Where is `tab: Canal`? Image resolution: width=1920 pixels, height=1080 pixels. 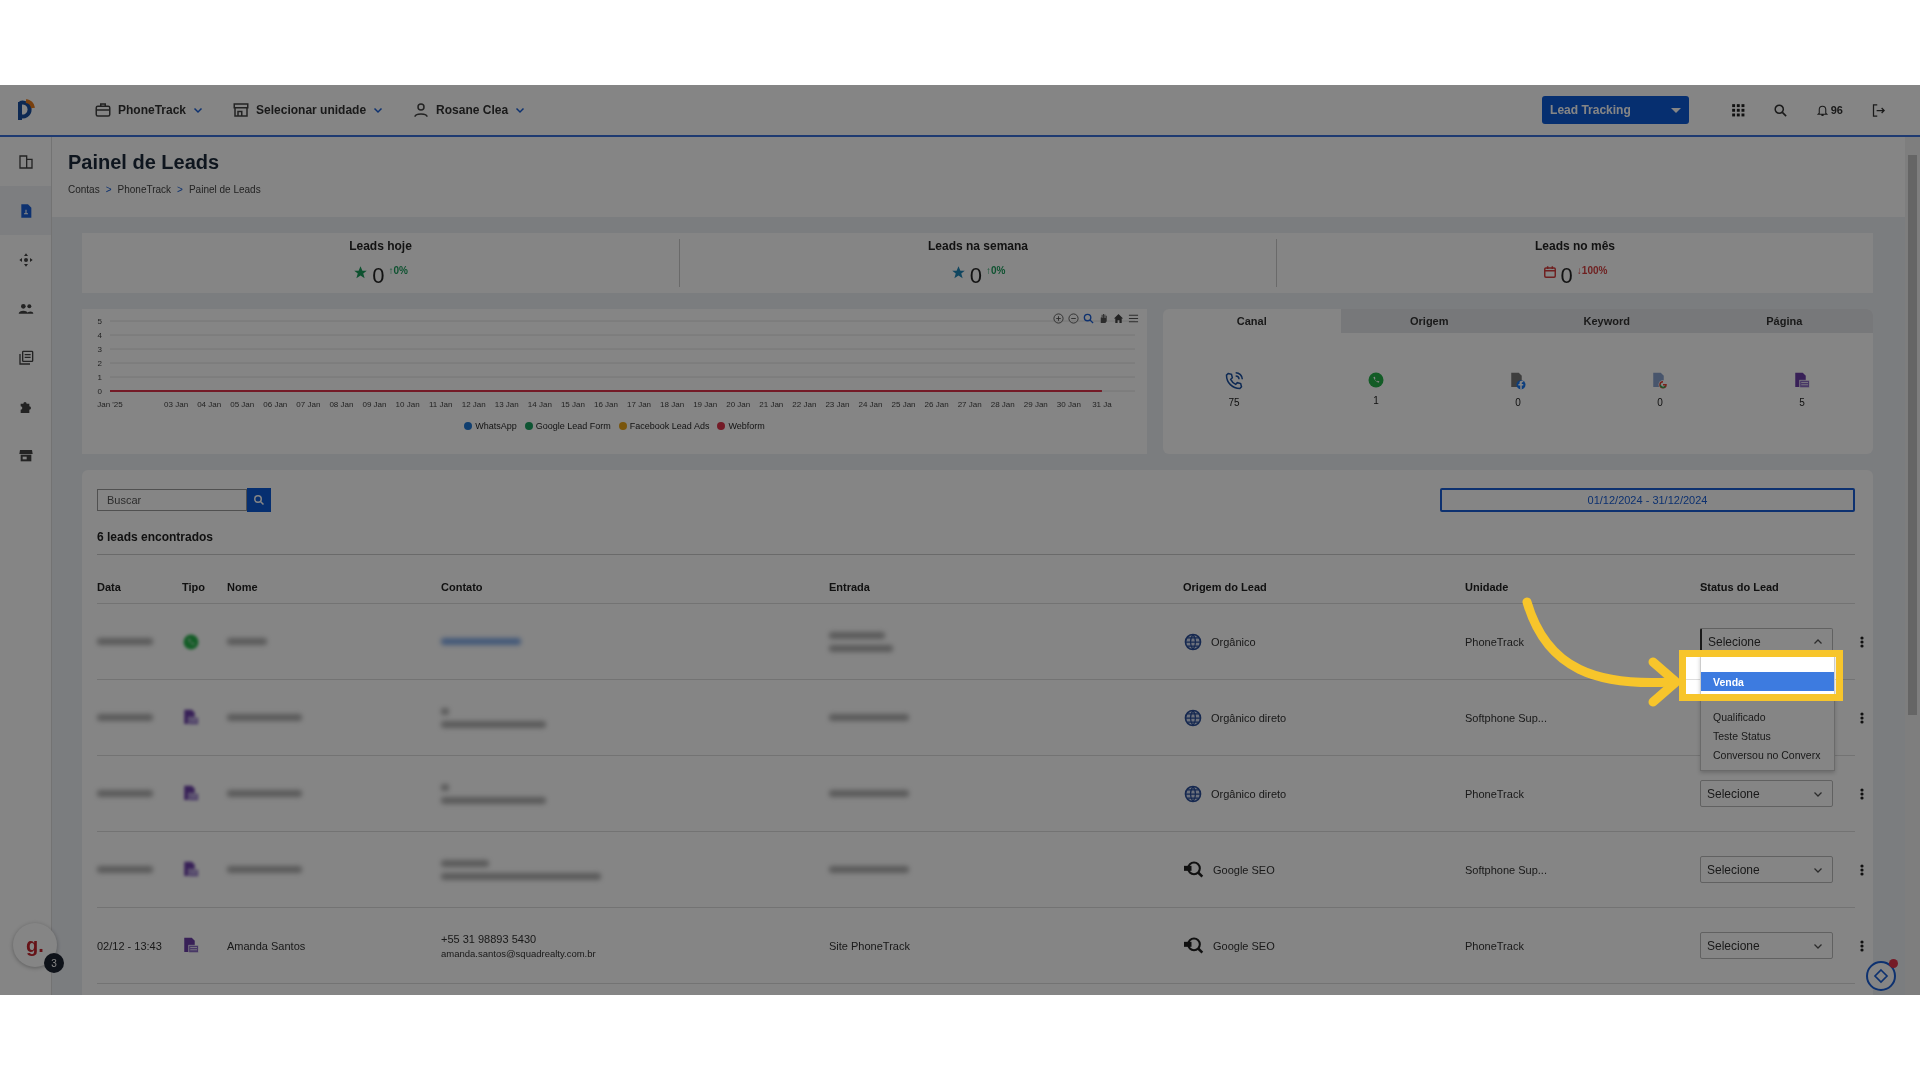 tab: Canal is located at coordinates (1252, 321).